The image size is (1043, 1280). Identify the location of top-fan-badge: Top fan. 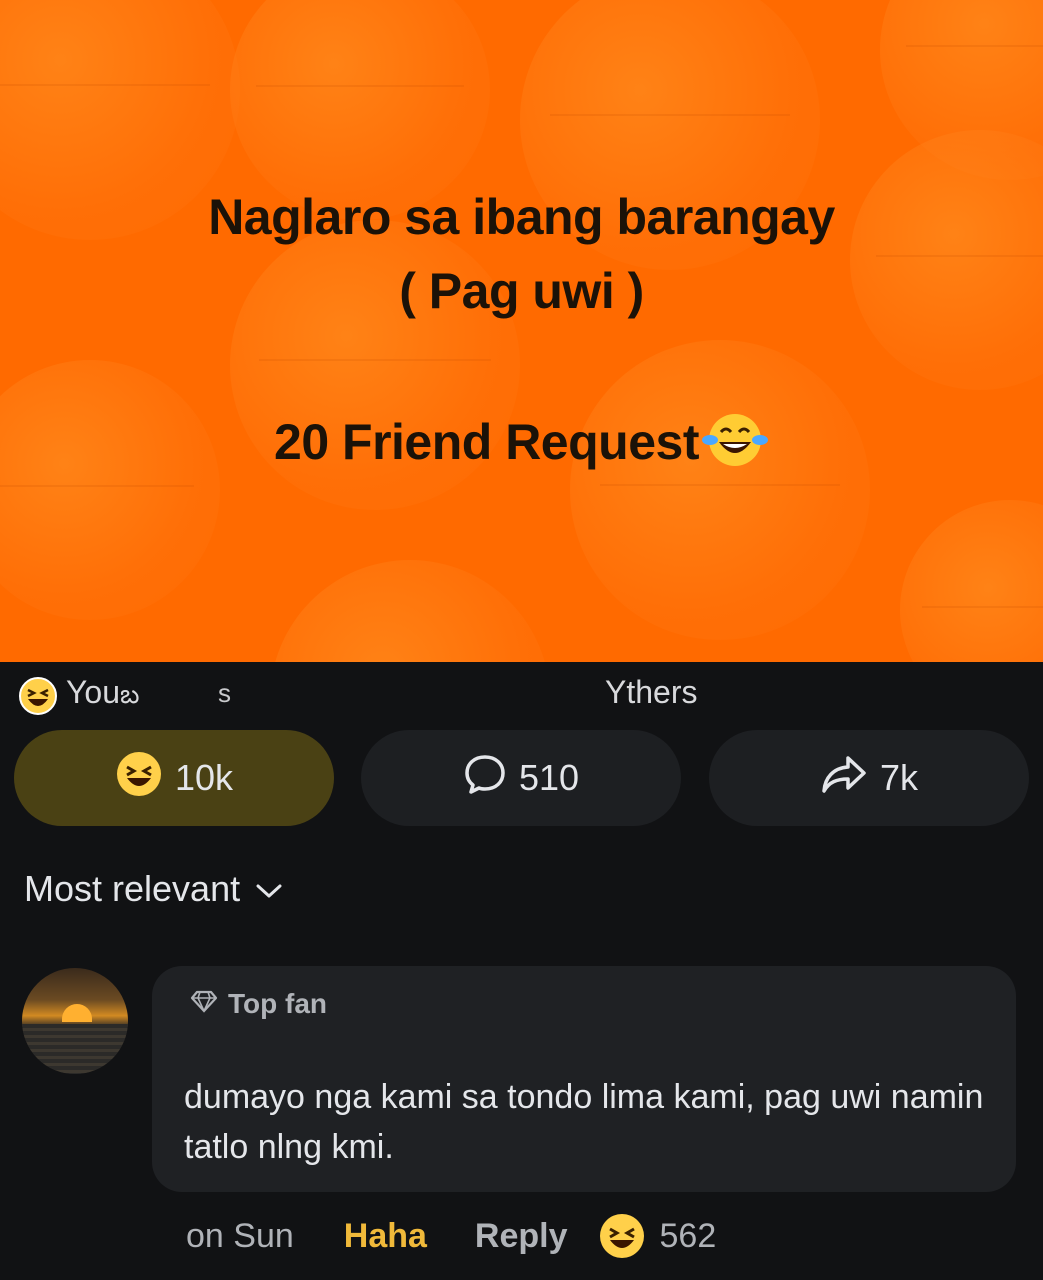
(258, 1004).